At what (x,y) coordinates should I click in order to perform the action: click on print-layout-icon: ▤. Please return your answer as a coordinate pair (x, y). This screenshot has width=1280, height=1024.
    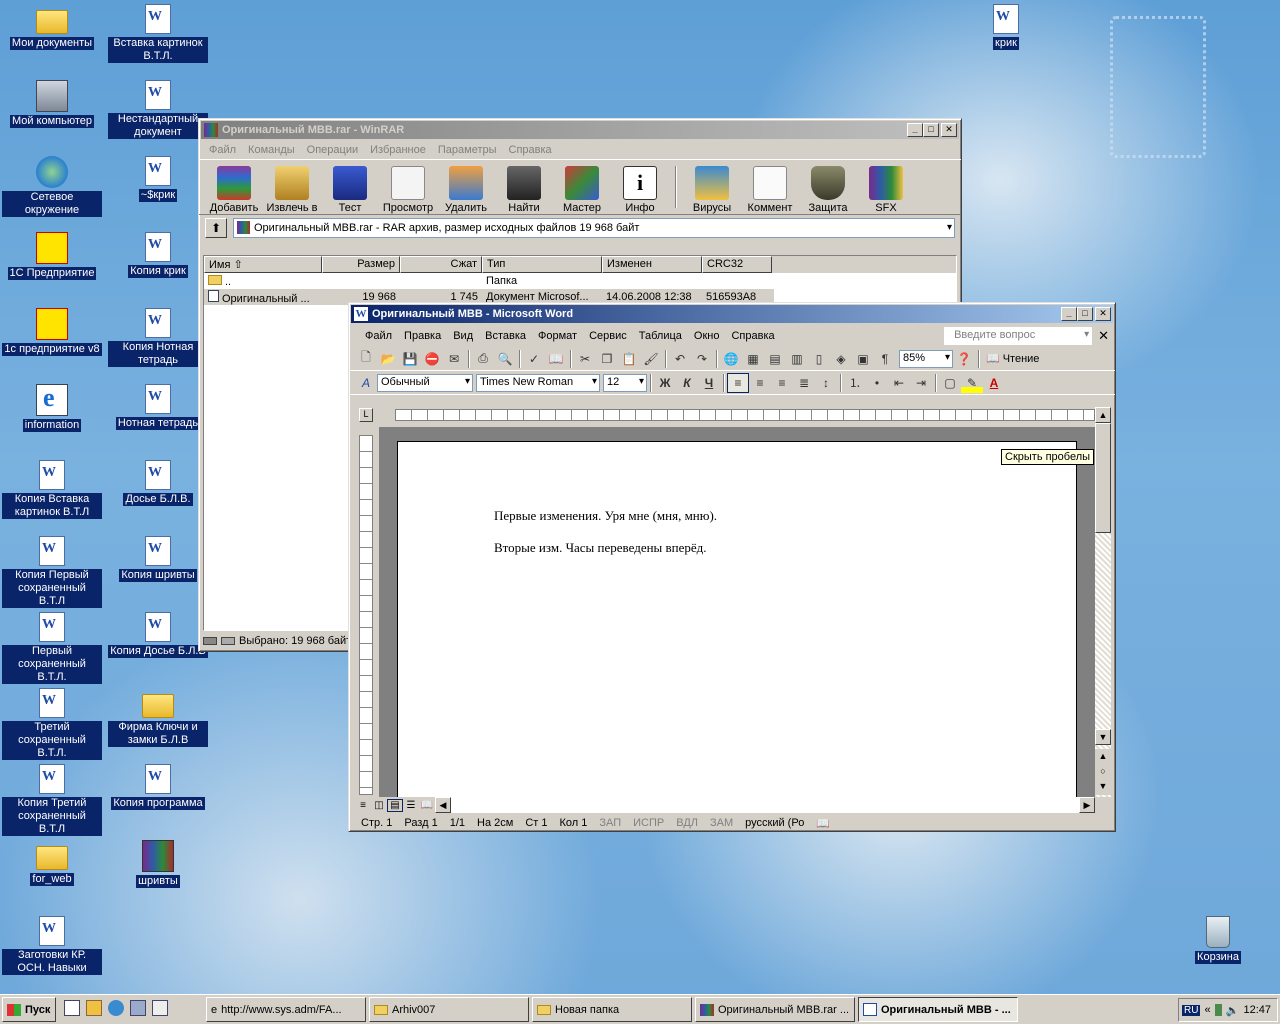
    Looking at the image, I should click on (395, 805).